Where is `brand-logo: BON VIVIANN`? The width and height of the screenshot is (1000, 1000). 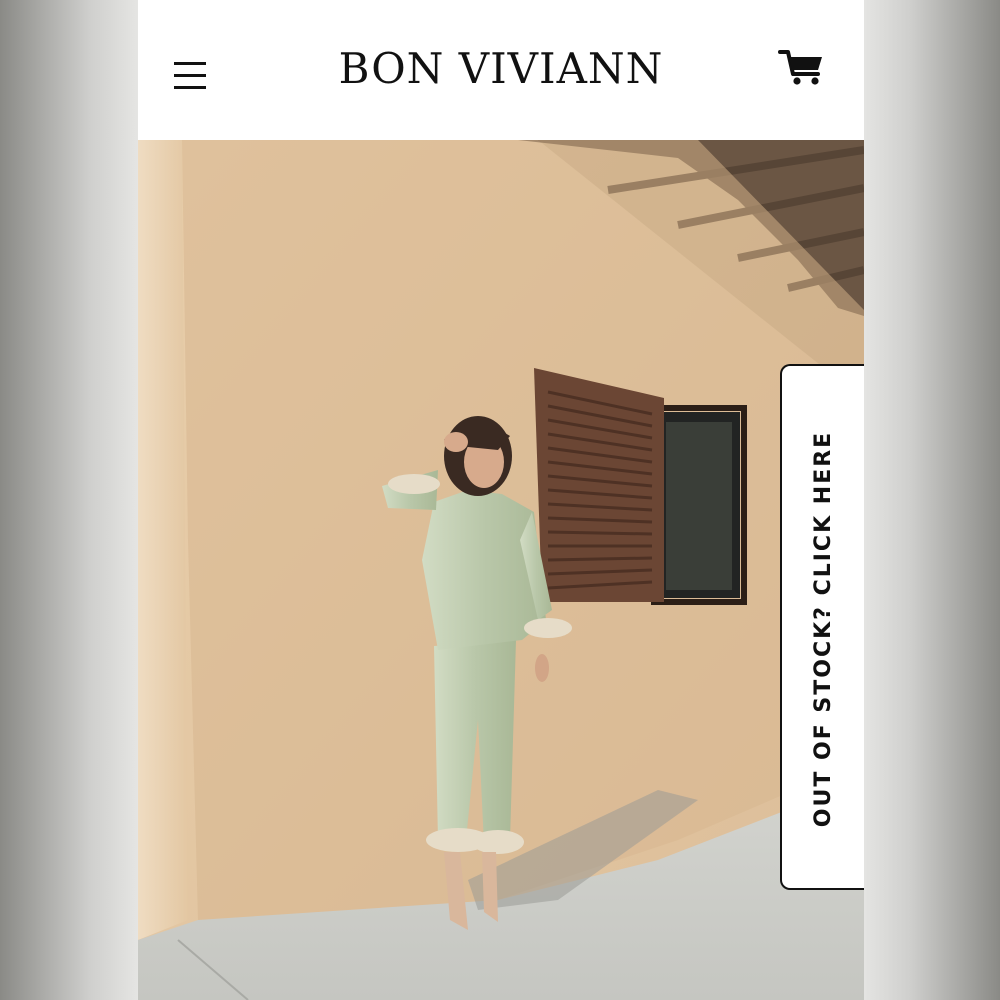 brand-logo: BON VIVIANN is located at coordinates (501, 68).